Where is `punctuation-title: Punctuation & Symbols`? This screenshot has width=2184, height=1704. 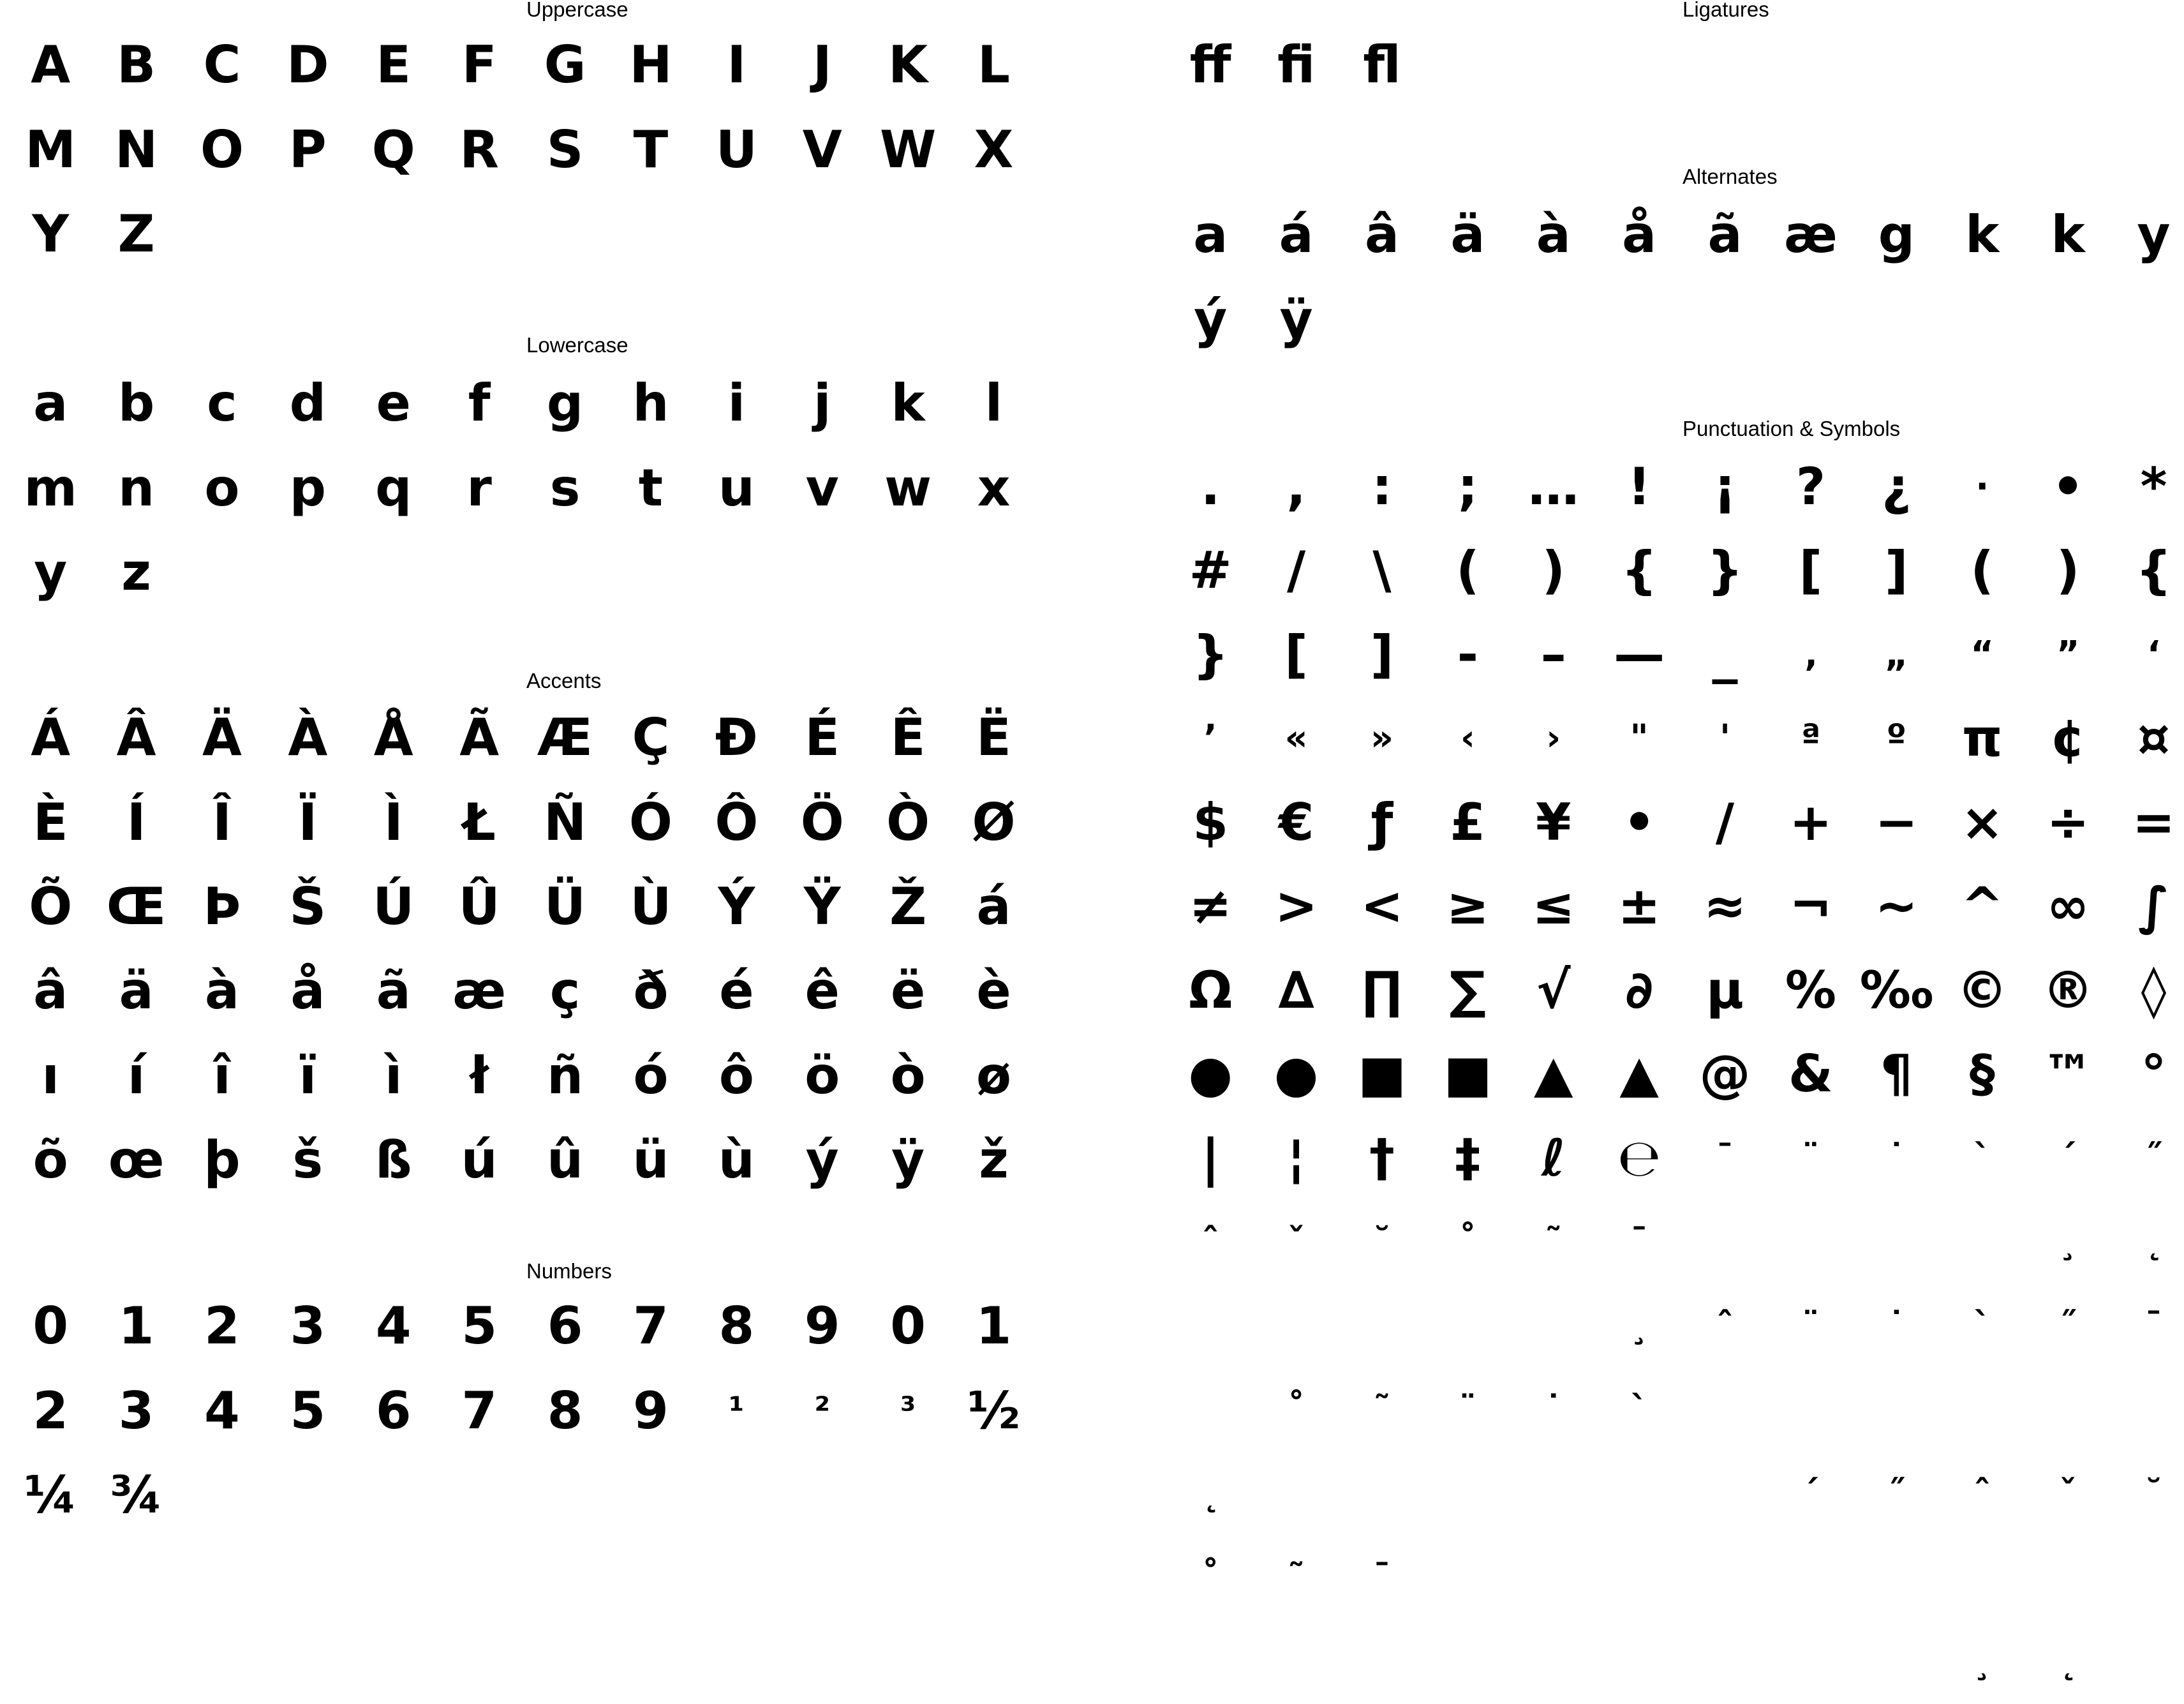 punctuation-title: Punctuation & Symbols is located at coordinates (1792, 429).